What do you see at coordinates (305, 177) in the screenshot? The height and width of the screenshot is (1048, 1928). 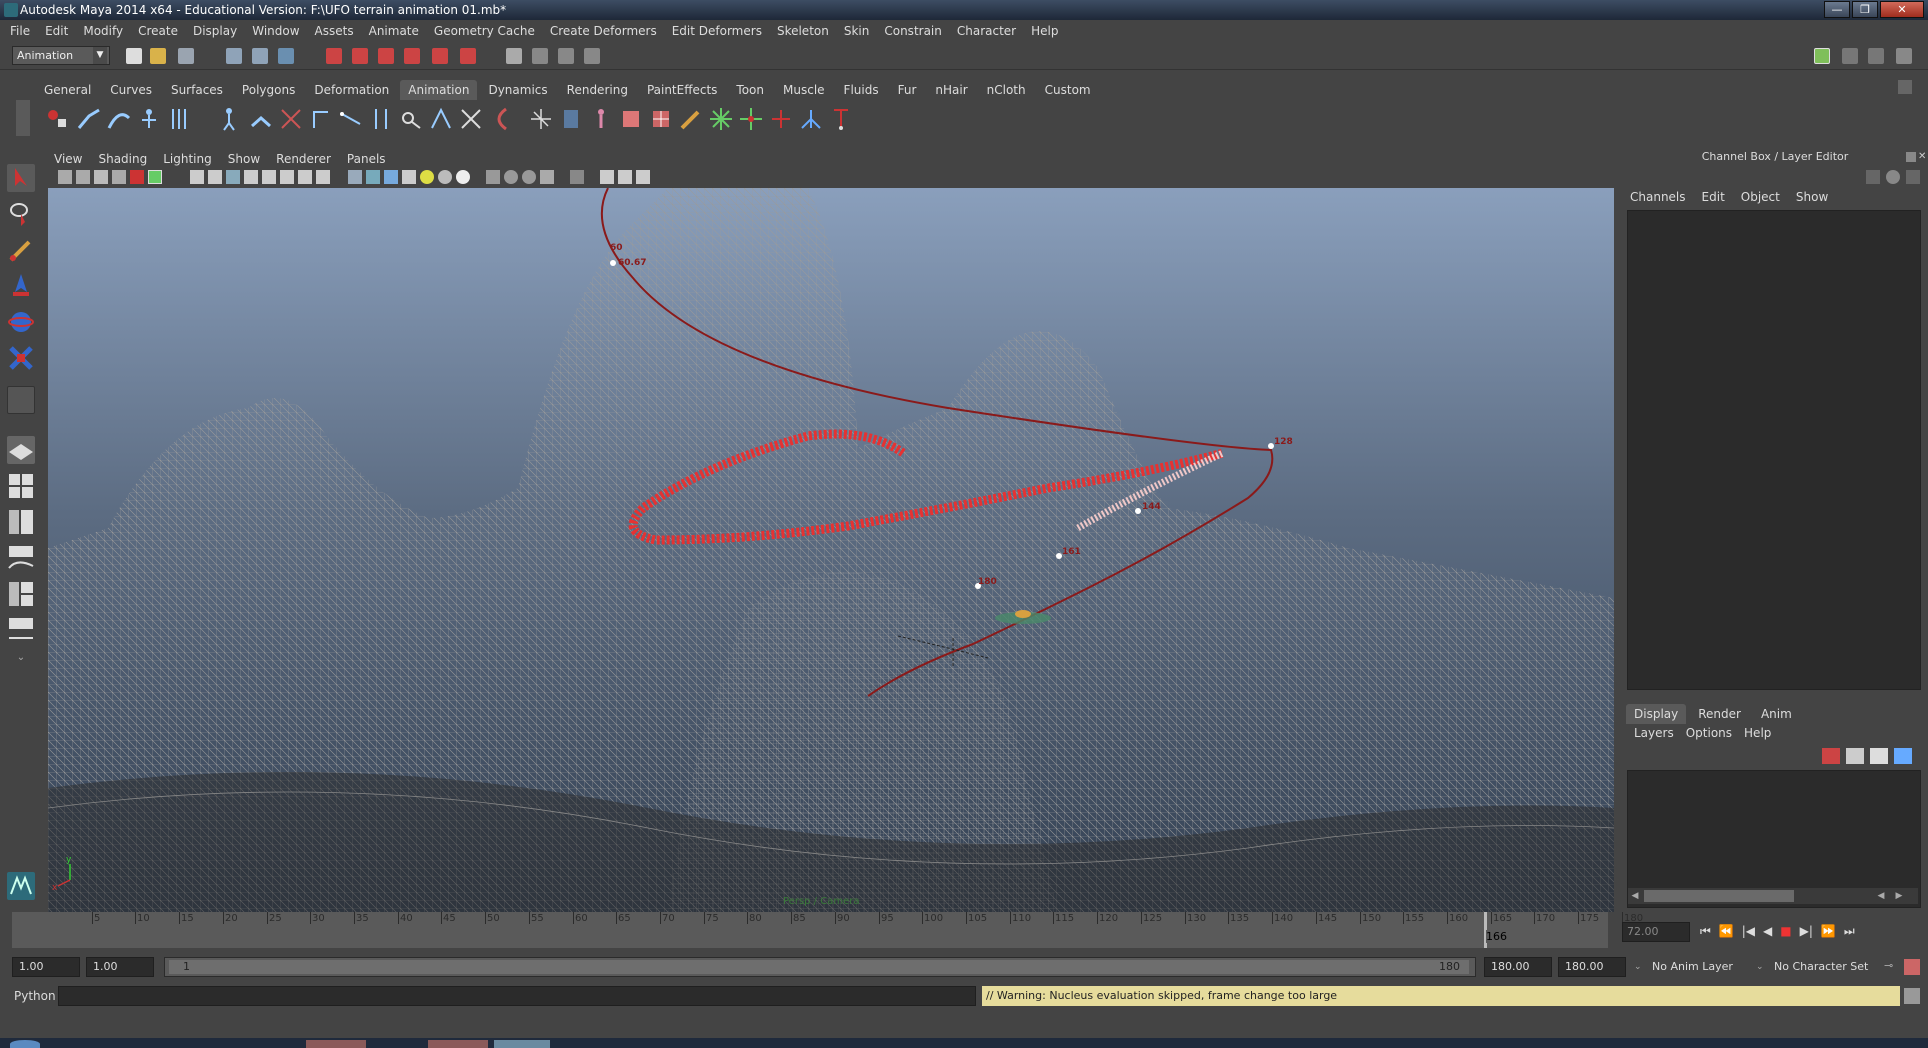 I see `isolate-select-icon` at bounding box center [305, 177].